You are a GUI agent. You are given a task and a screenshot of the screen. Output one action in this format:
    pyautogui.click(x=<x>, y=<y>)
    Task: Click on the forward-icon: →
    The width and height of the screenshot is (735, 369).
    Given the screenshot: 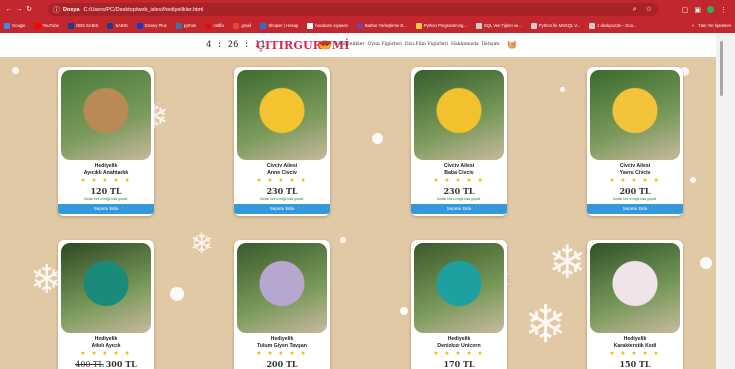 What is the action you would take?
    pyautogui.click(x=19, y=10)
    